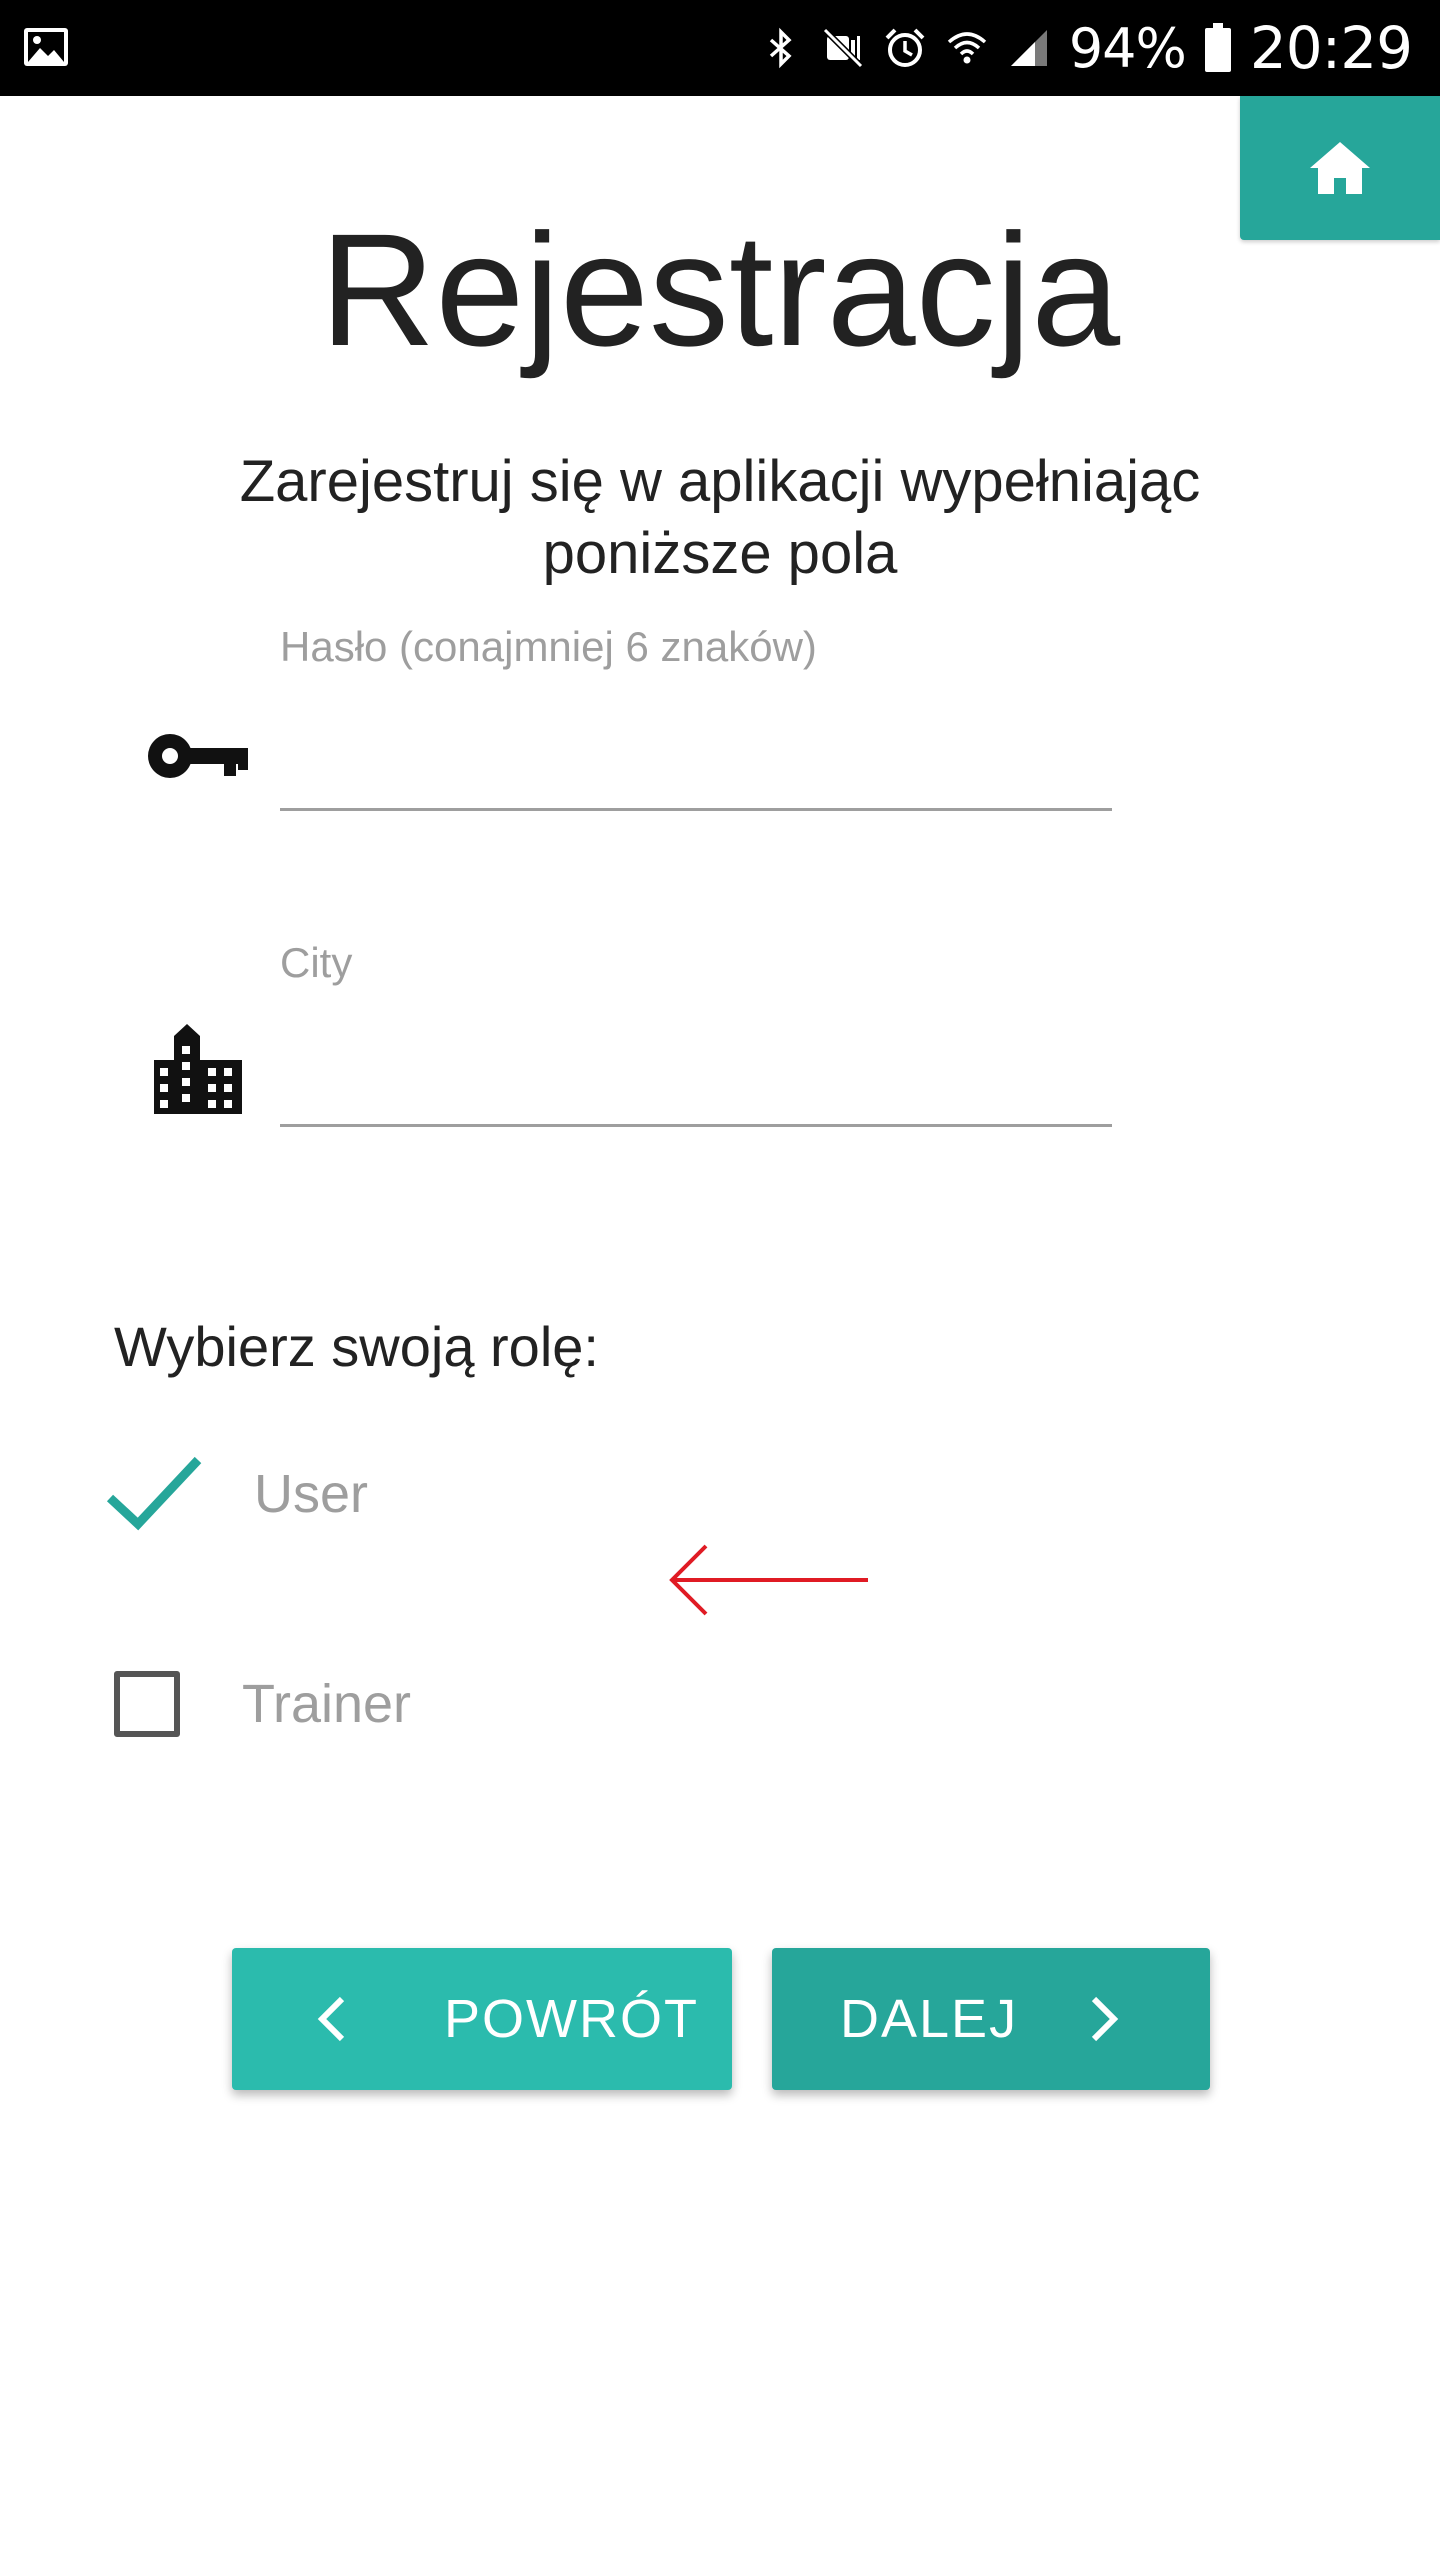 Image resolution: width=1440 pixels, height=2560 pixels. What do you see at coordinates (46, 47) in the screenshot?
I see `gallery-icon` at bounding box center [46, 47].